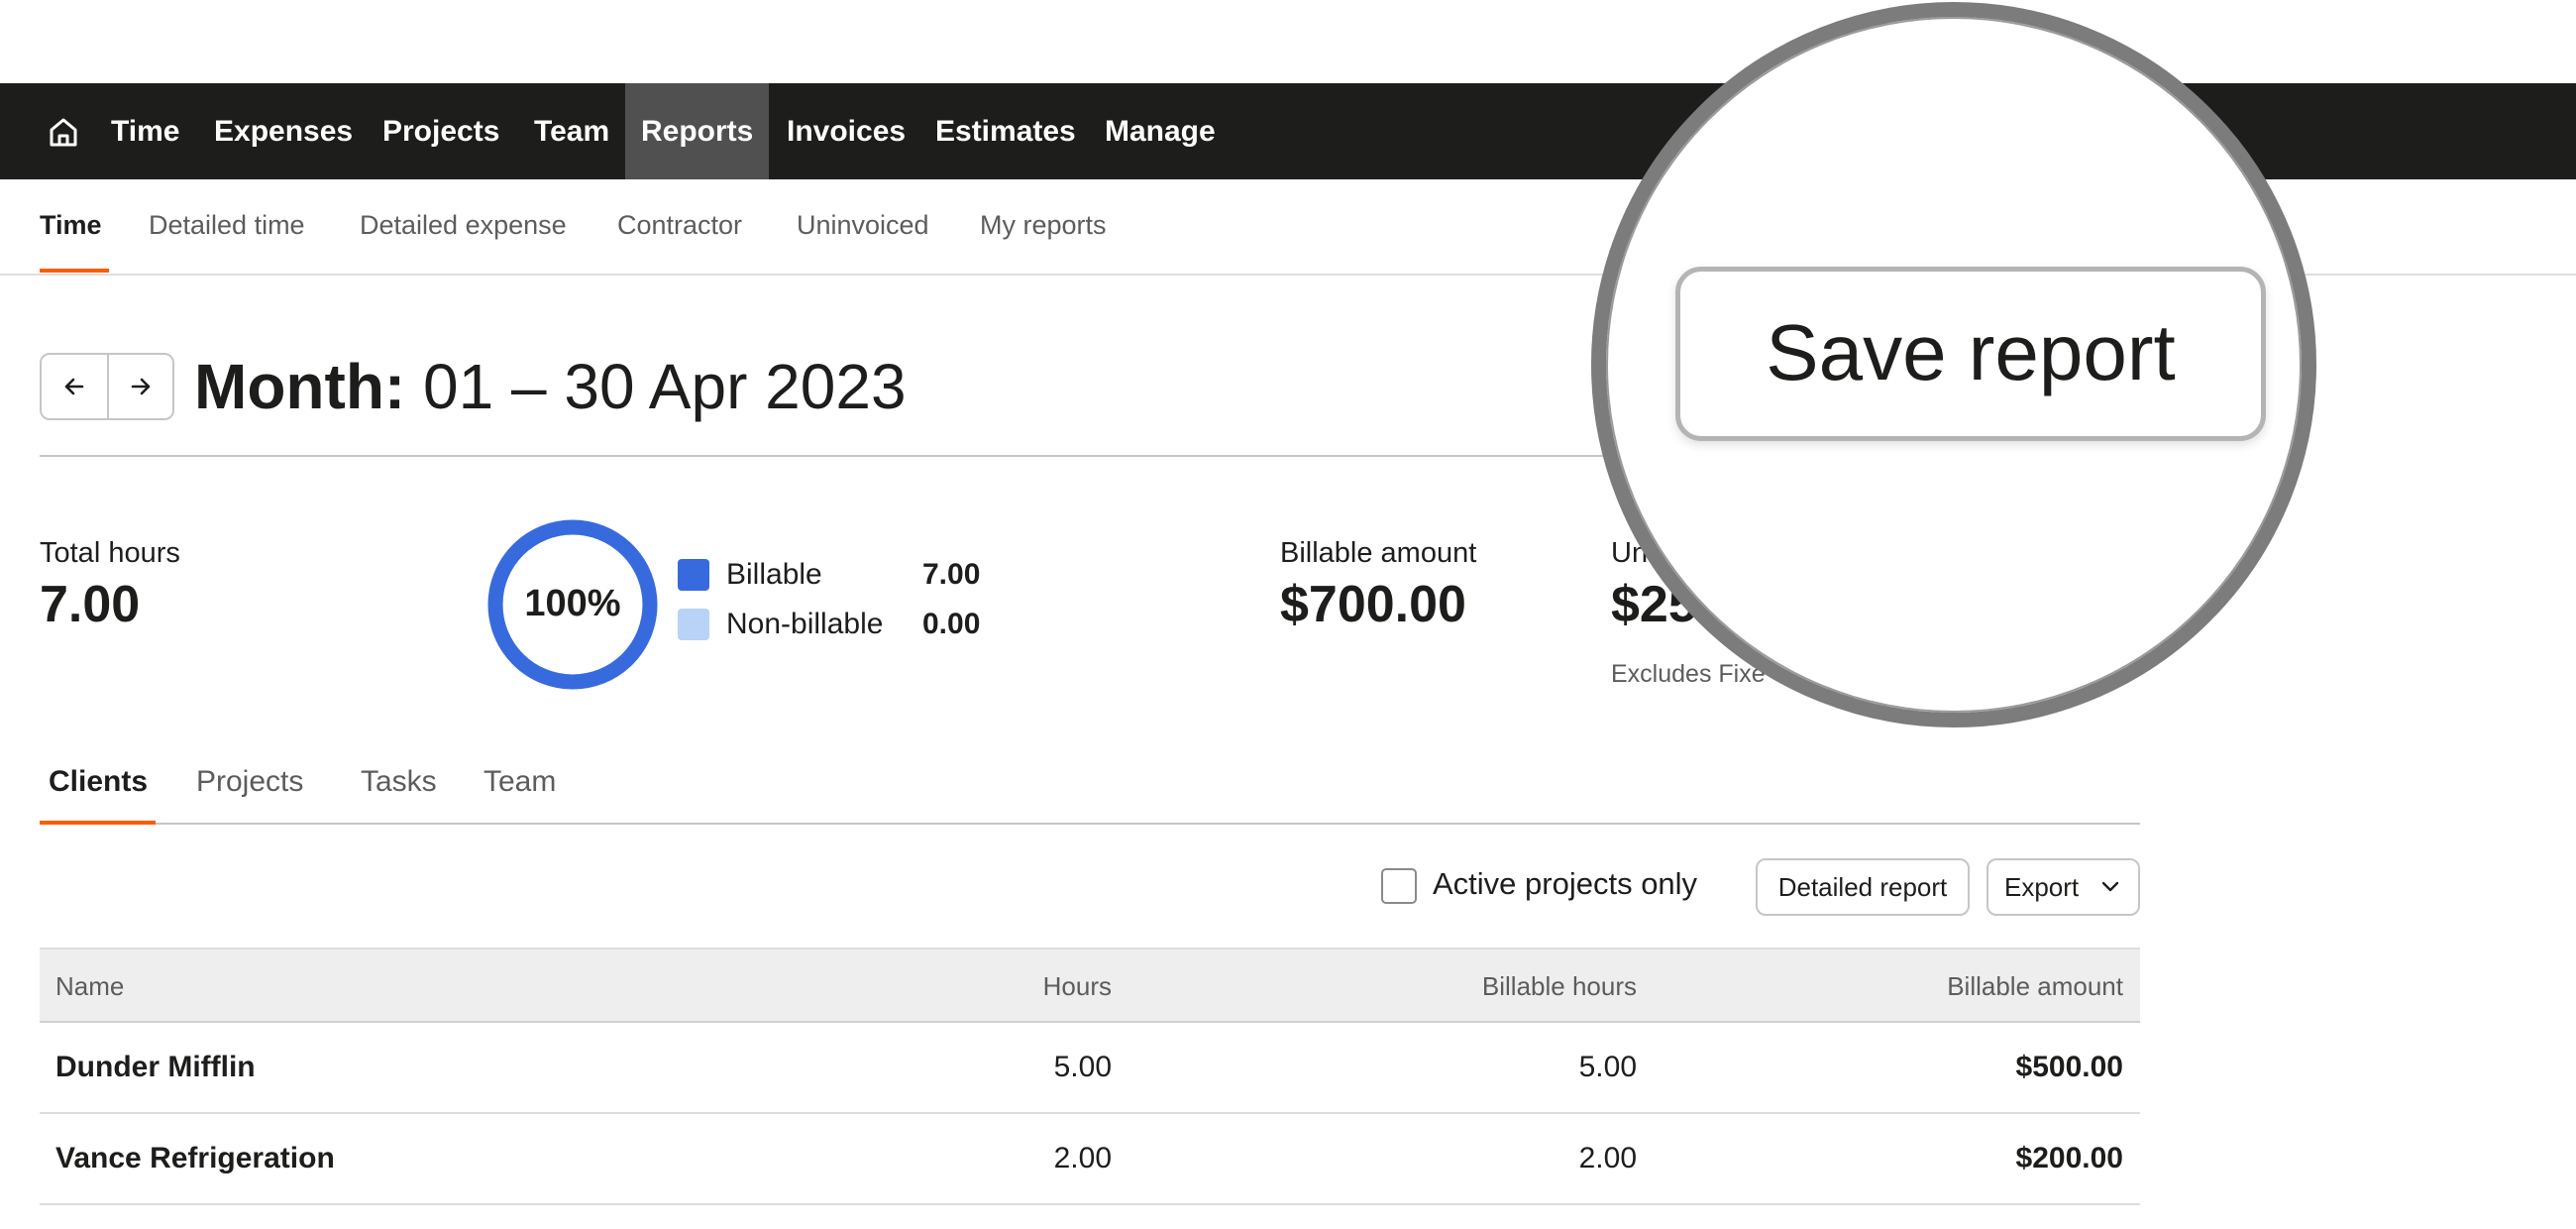 This screenshot has height=1229, width=2576. Describe the element at coordinates (2069, 1158) in the screenshot. I see `billable-amount-cell: $200.00` at that location.